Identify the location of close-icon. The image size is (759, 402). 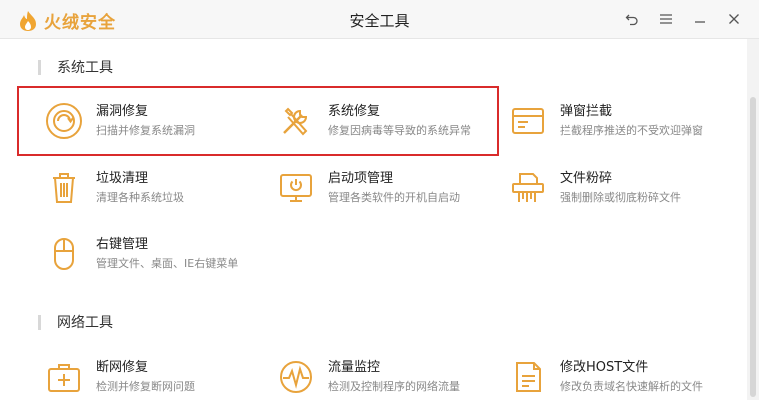
(734, 19).